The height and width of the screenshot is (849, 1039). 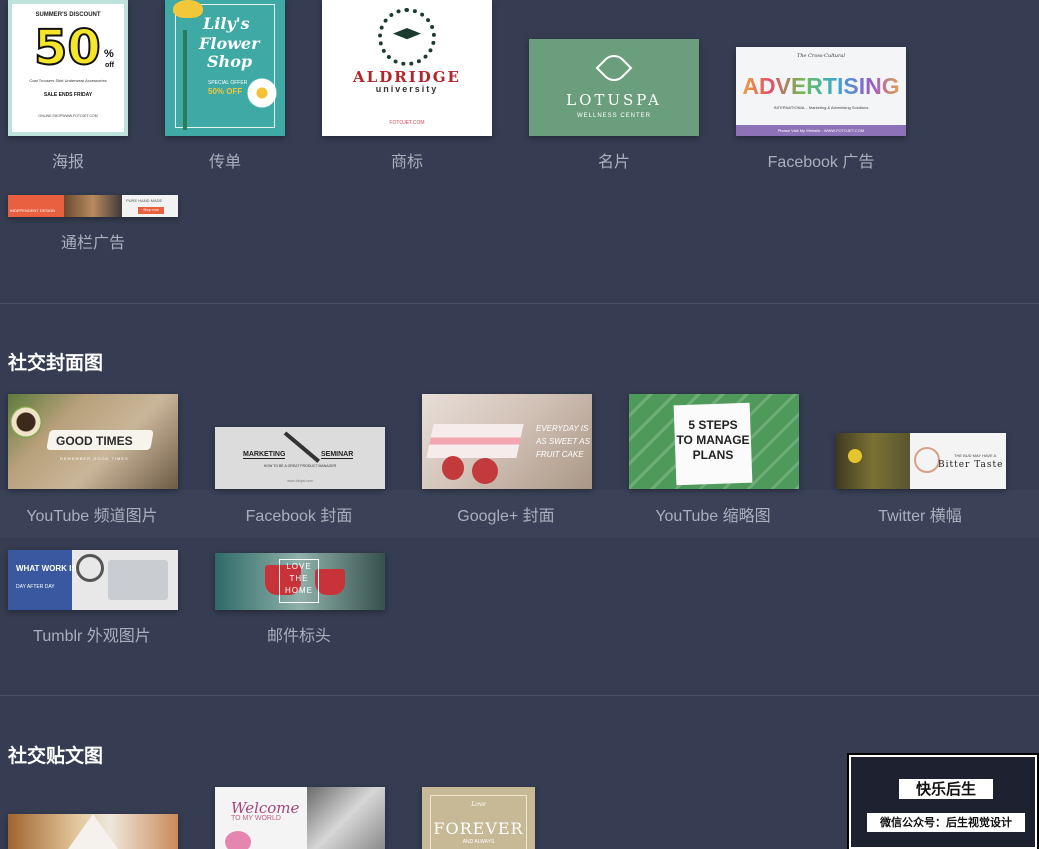 What do you see at coordinates (453, 468) in the screenshot?
I see `strawberry-icon` at bounding box center [453, 468].